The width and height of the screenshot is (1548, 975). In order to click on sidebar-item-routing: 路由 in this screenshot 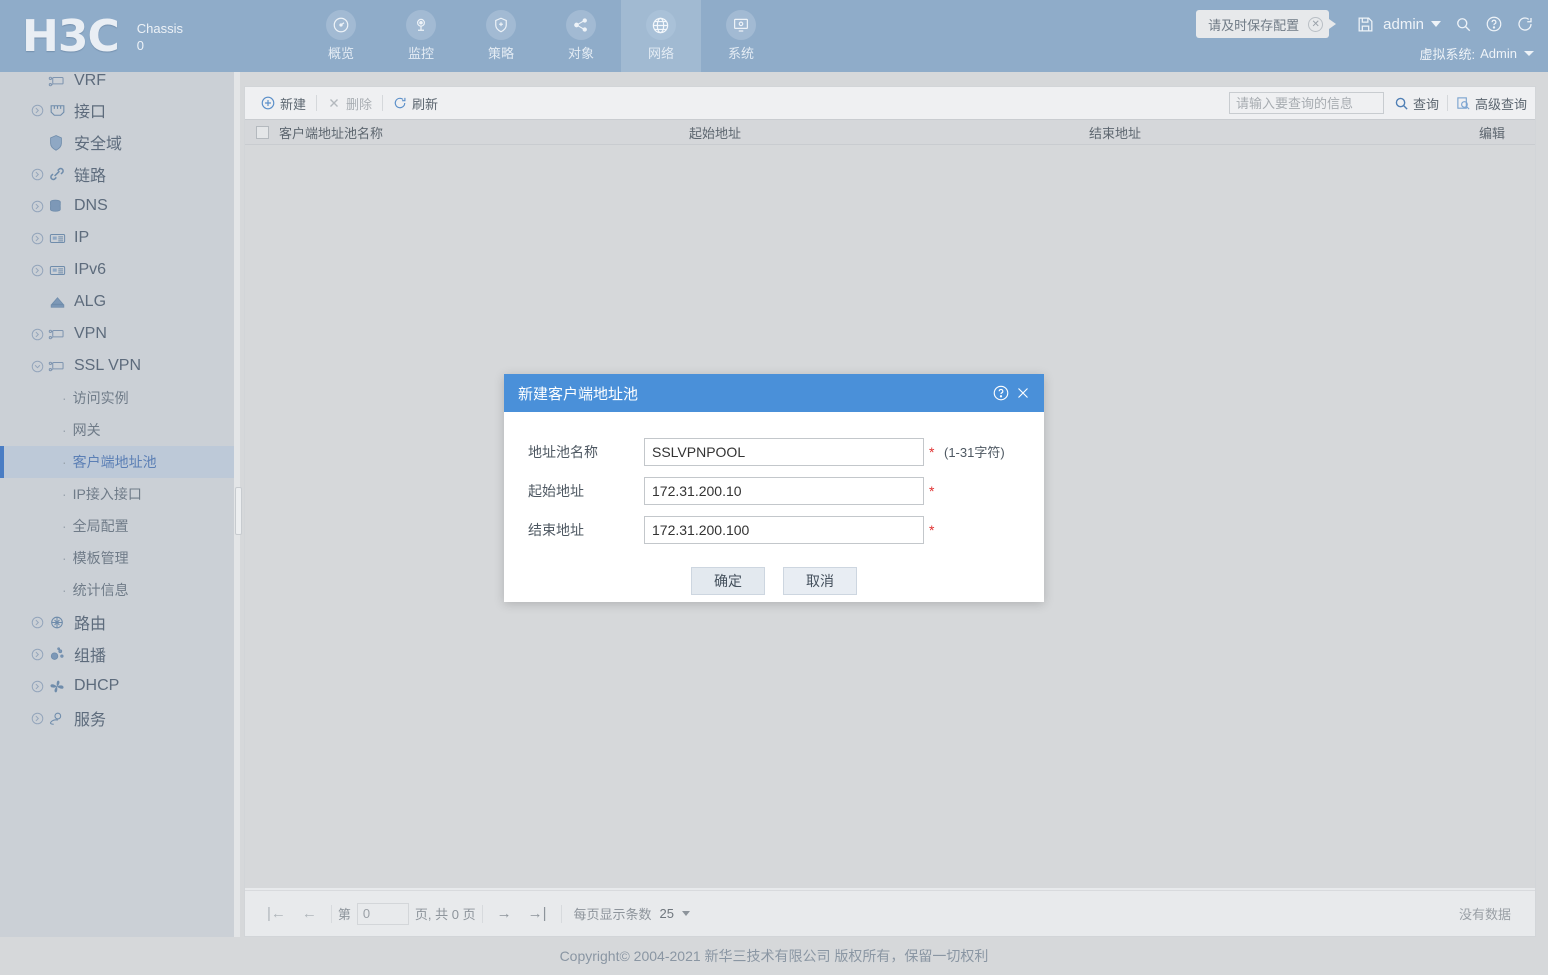, I will do `click(118, 622)`.